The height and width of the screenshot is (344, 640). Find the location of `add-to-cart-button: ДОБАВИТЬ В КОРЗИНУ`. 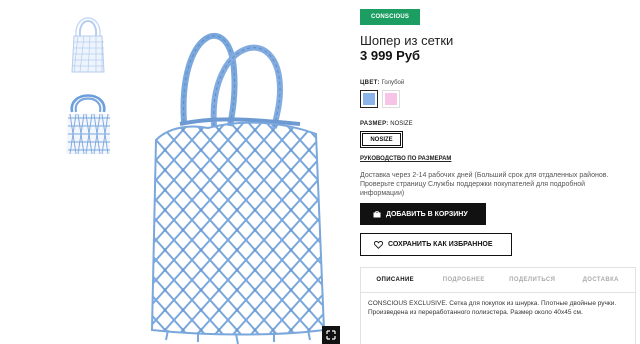

add-to-cart-button: ДОБАВИТЬ В КОРЗИНУ is located at coordinates (423, 214).